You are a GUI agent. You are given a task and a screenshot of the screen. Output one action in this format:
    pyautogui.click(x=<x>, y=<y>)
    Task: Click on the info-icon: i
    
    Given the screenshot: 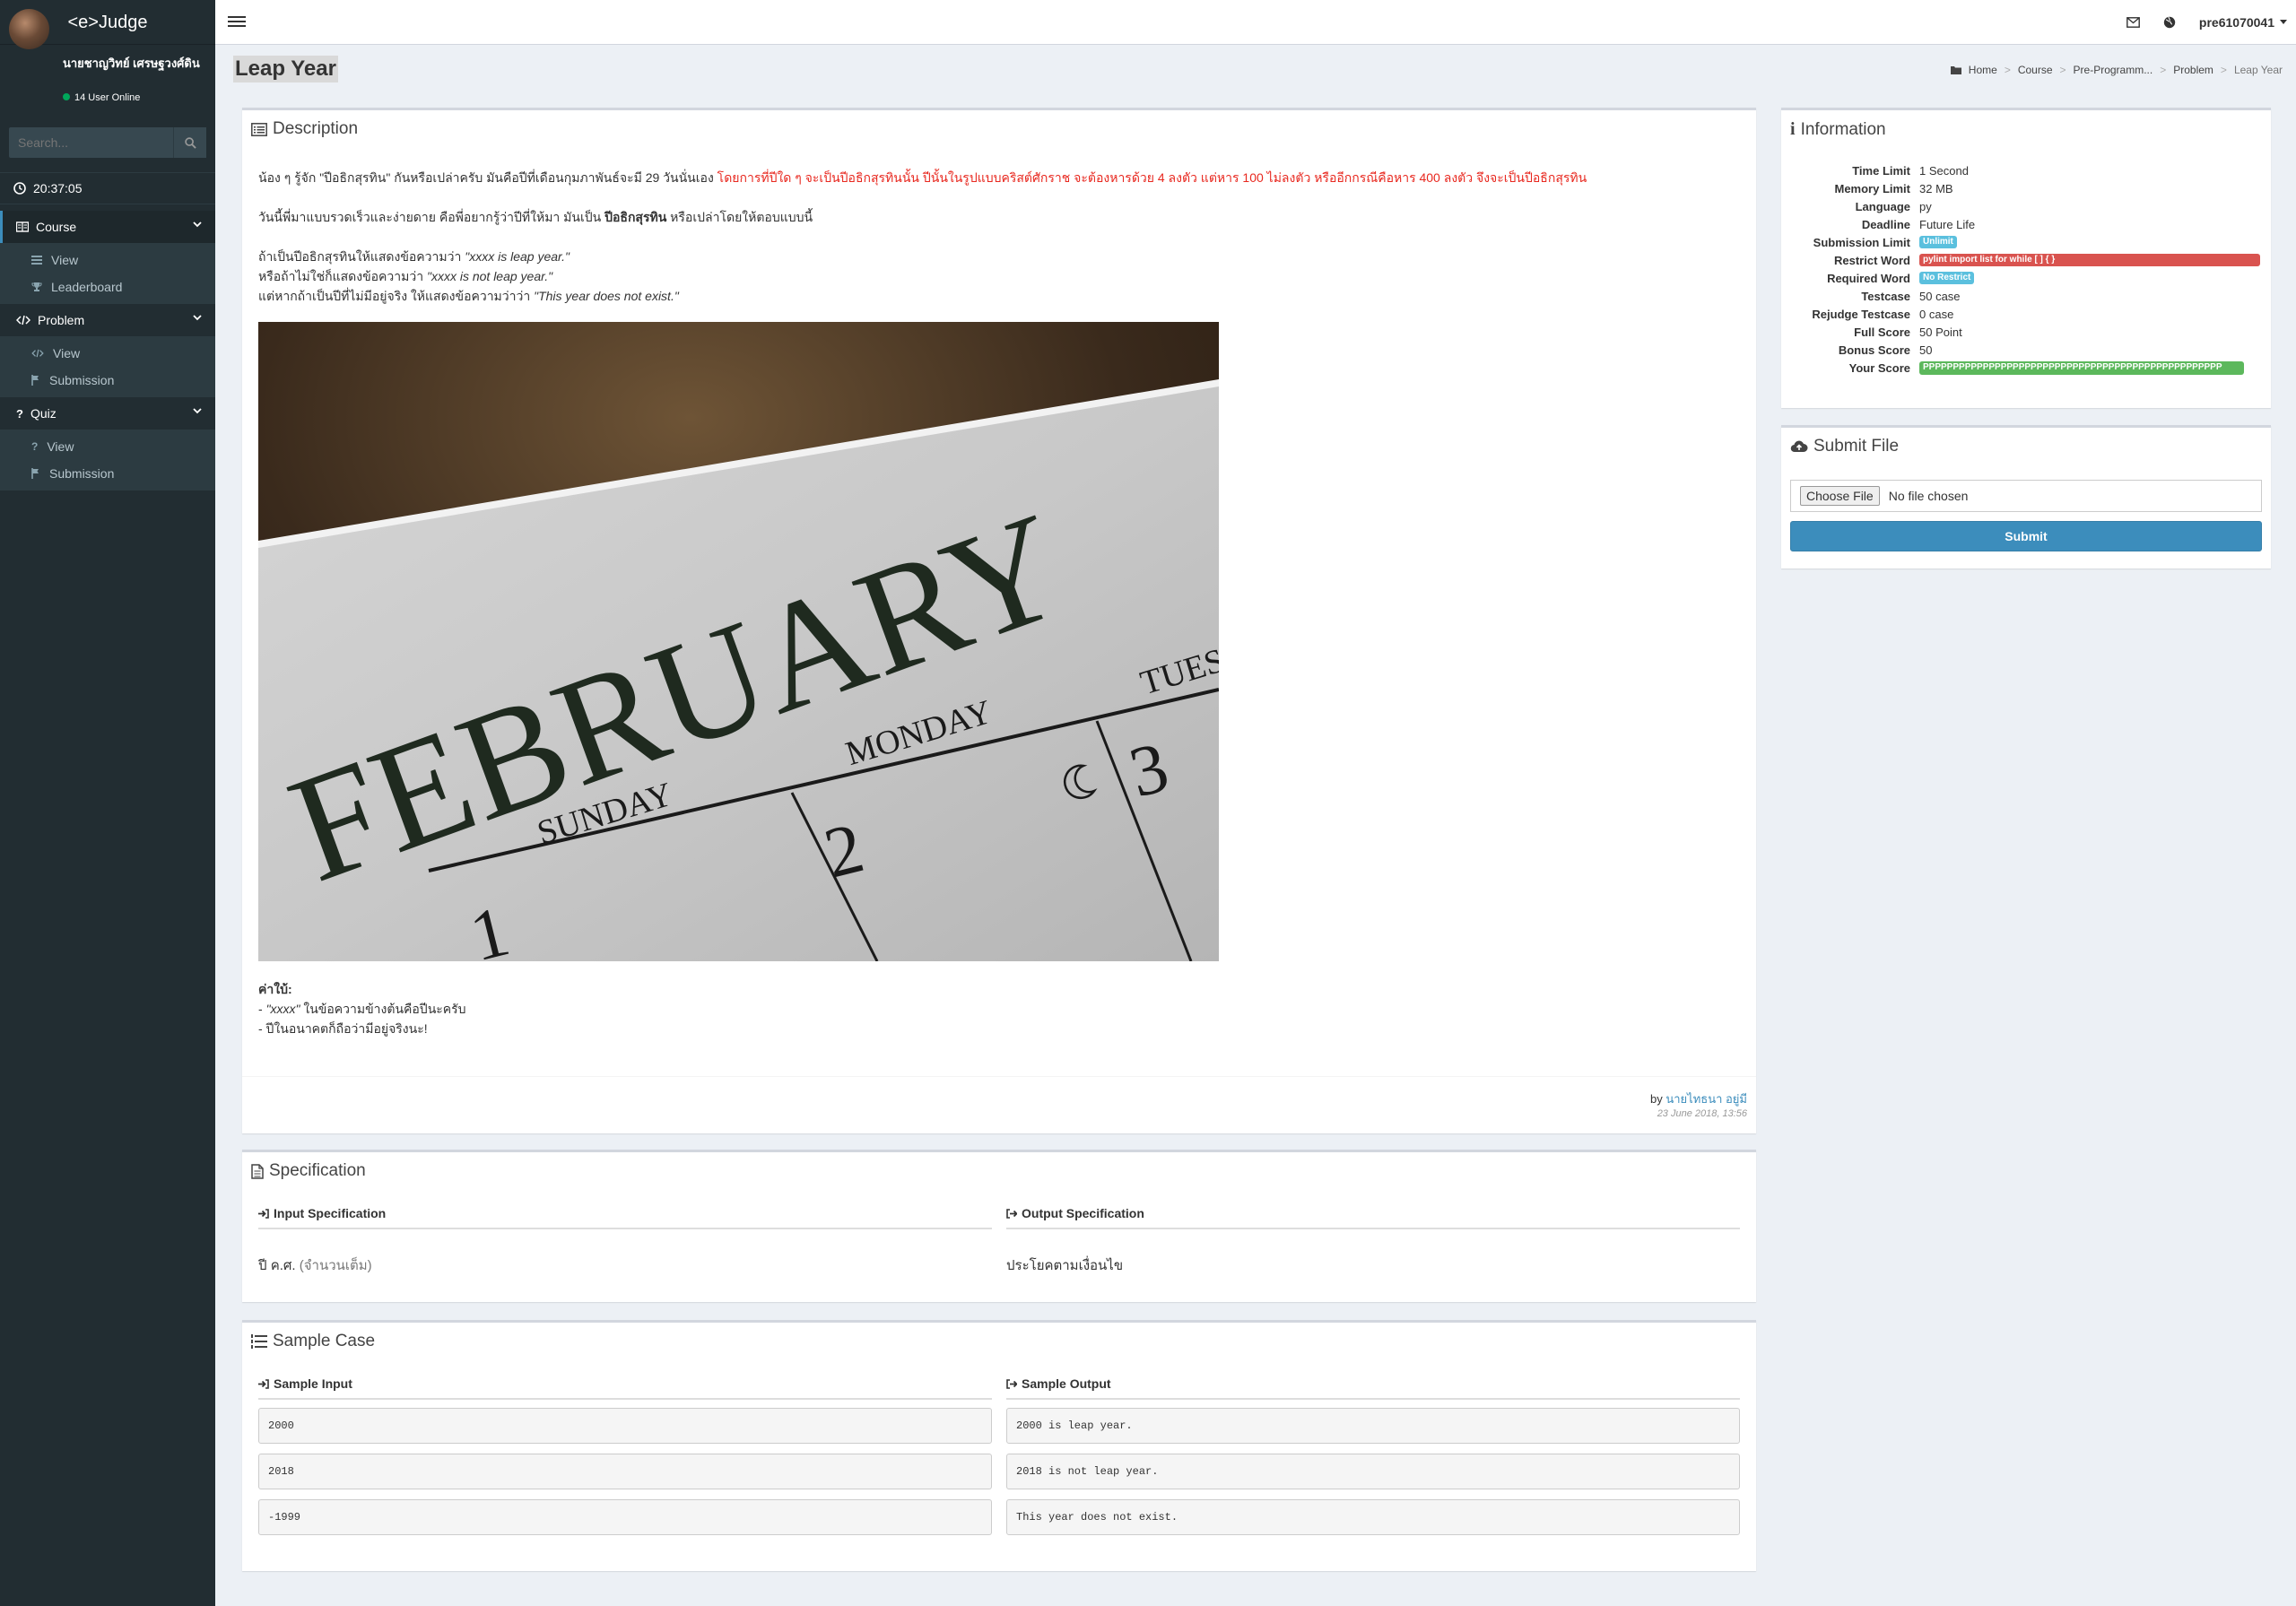 What is the action you would take?
    pyautogui.click(x=1793, y=129)
    